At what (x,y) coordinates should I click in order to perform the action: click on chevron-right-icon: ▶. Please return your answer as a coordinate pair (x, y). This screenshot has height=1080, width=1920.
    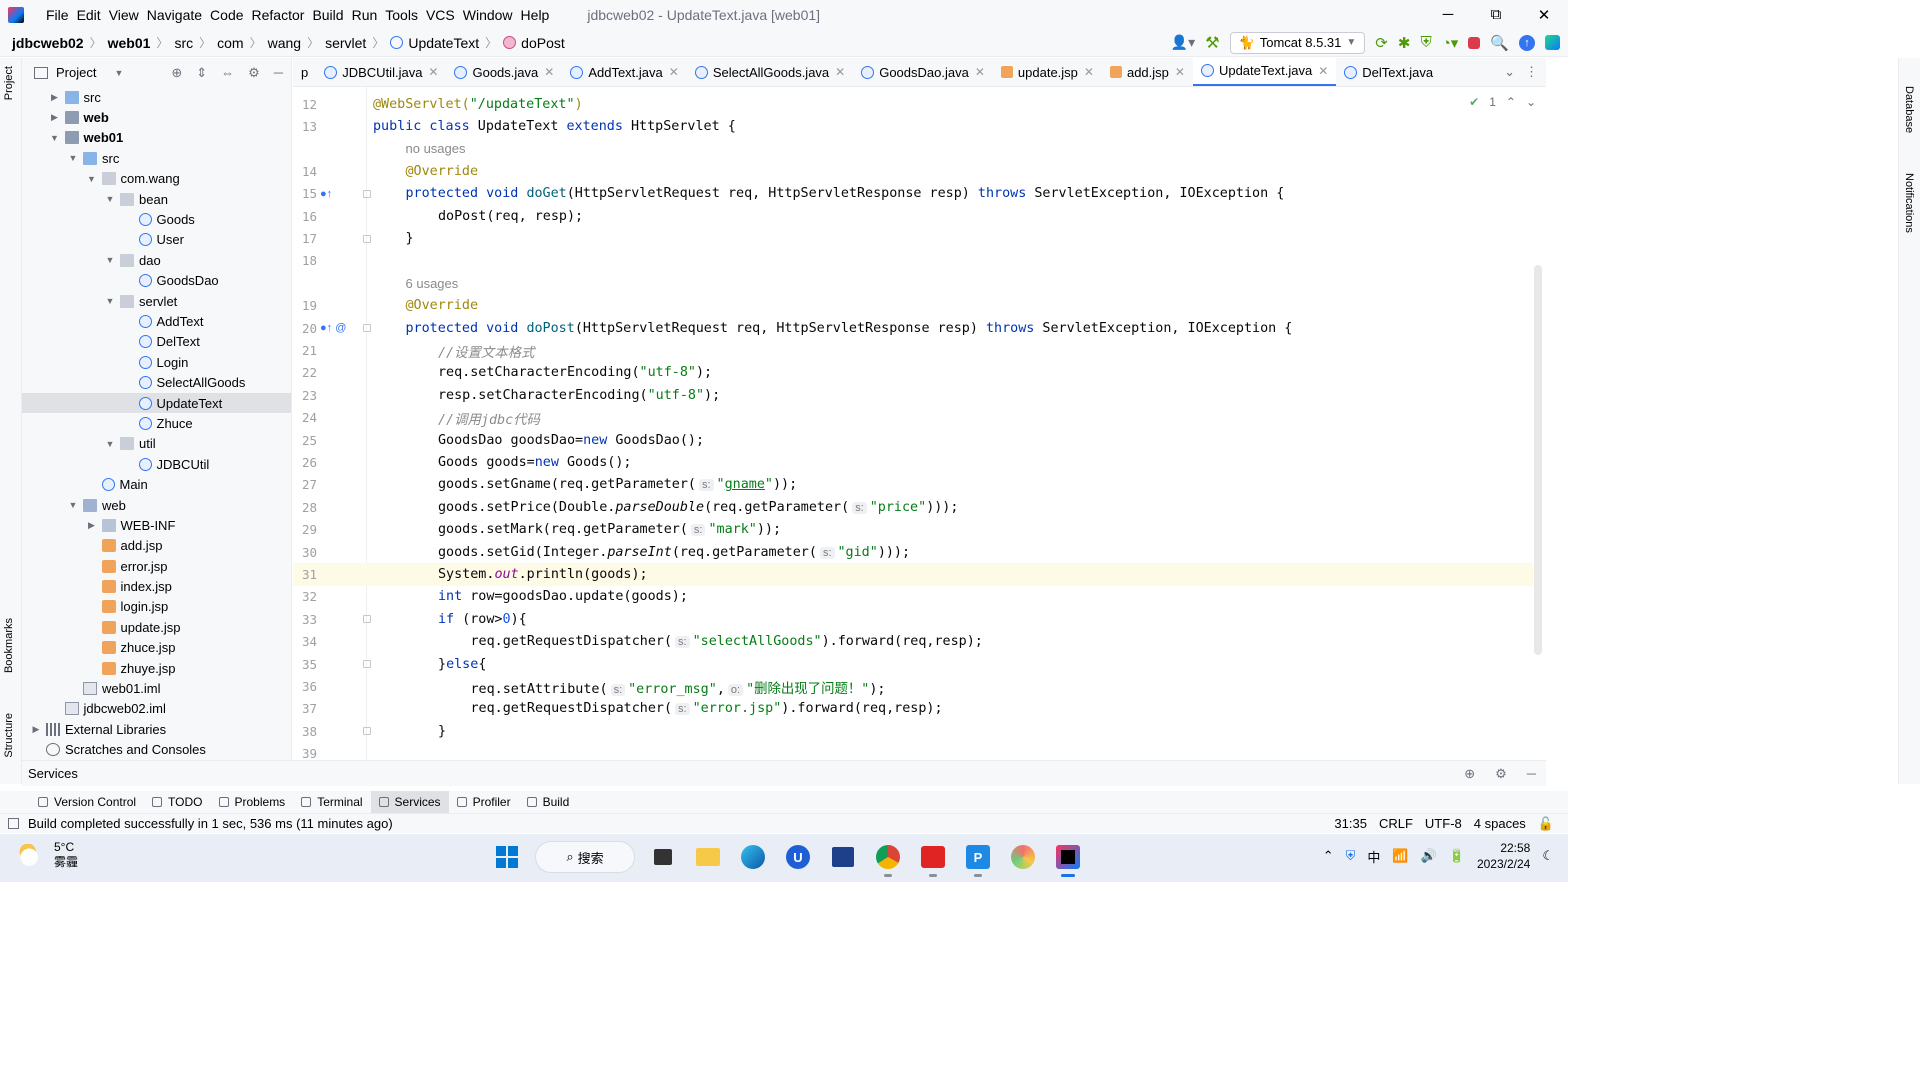
    Looking at the image, I should click on (92, 525).